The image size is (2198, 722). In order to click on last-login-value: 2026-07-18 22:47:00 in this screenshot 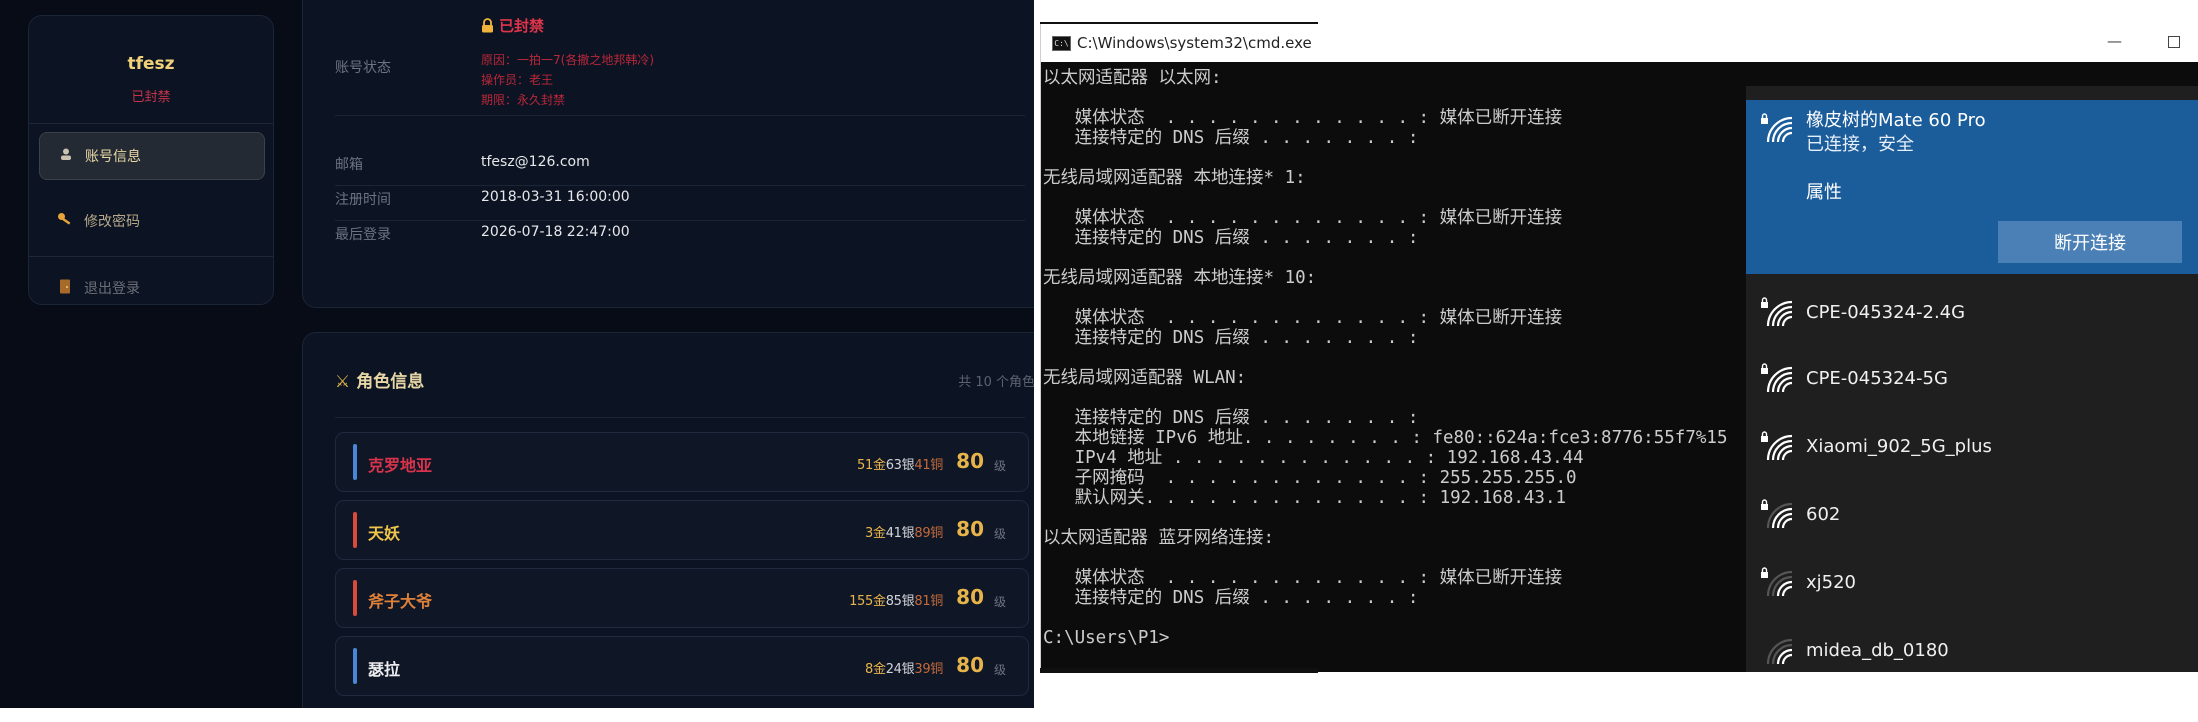, I will do `click(555, 232)`.